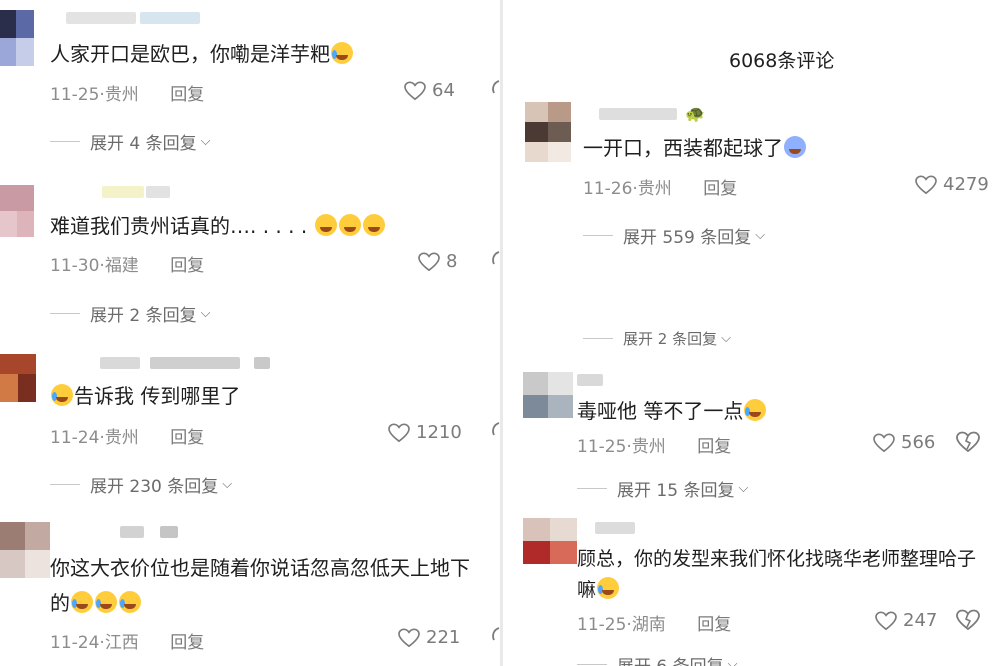  Describe the element at coordinates (662, 488) in the screenshot. I see `expand-replies-button: 展开 15 条回复 ⌵` at that location.